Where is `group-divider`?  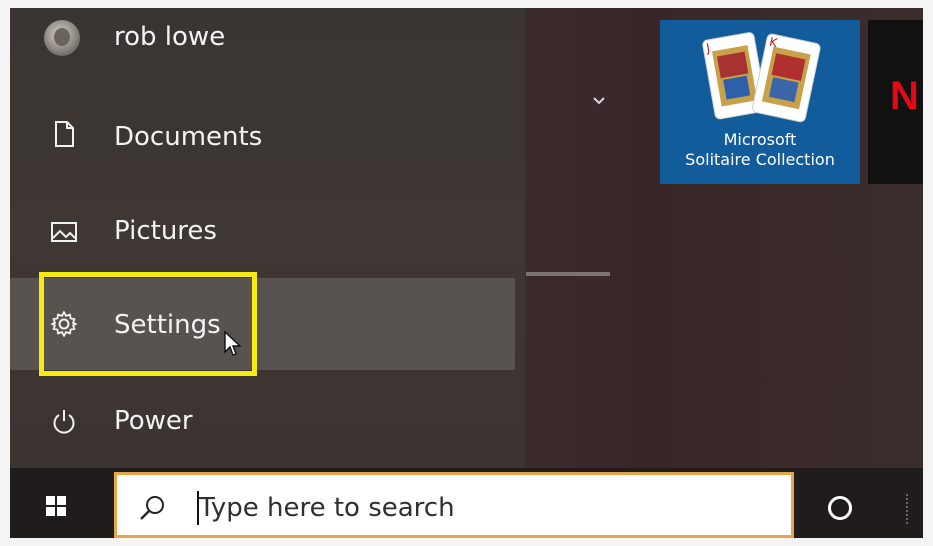 group-divider is located at coordinates (568, 274).